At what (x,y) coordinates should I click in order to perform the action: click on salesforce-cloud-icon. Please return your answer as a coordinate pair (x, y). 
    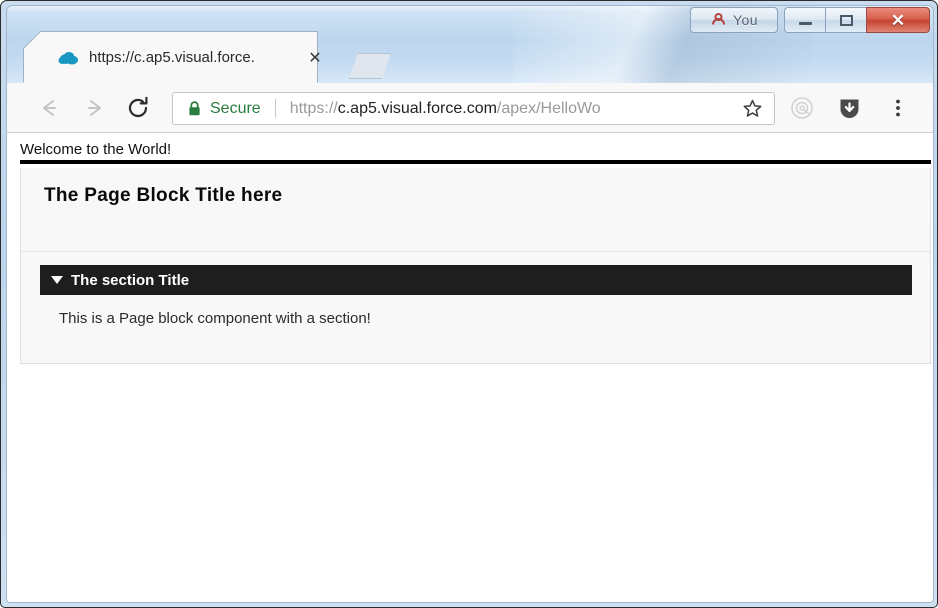
    Looking at the image, I should click on (68, 58).